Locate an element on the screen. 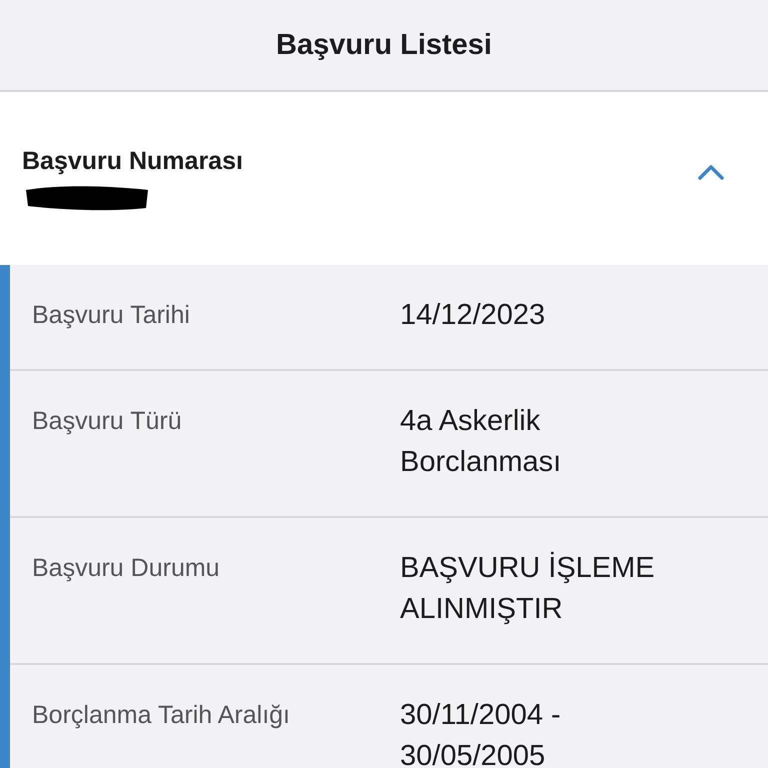 This screenshot has height=768, width=768. field-value: 30/11/2004 - 30/05/2005 is located at coordinates (481, 733).